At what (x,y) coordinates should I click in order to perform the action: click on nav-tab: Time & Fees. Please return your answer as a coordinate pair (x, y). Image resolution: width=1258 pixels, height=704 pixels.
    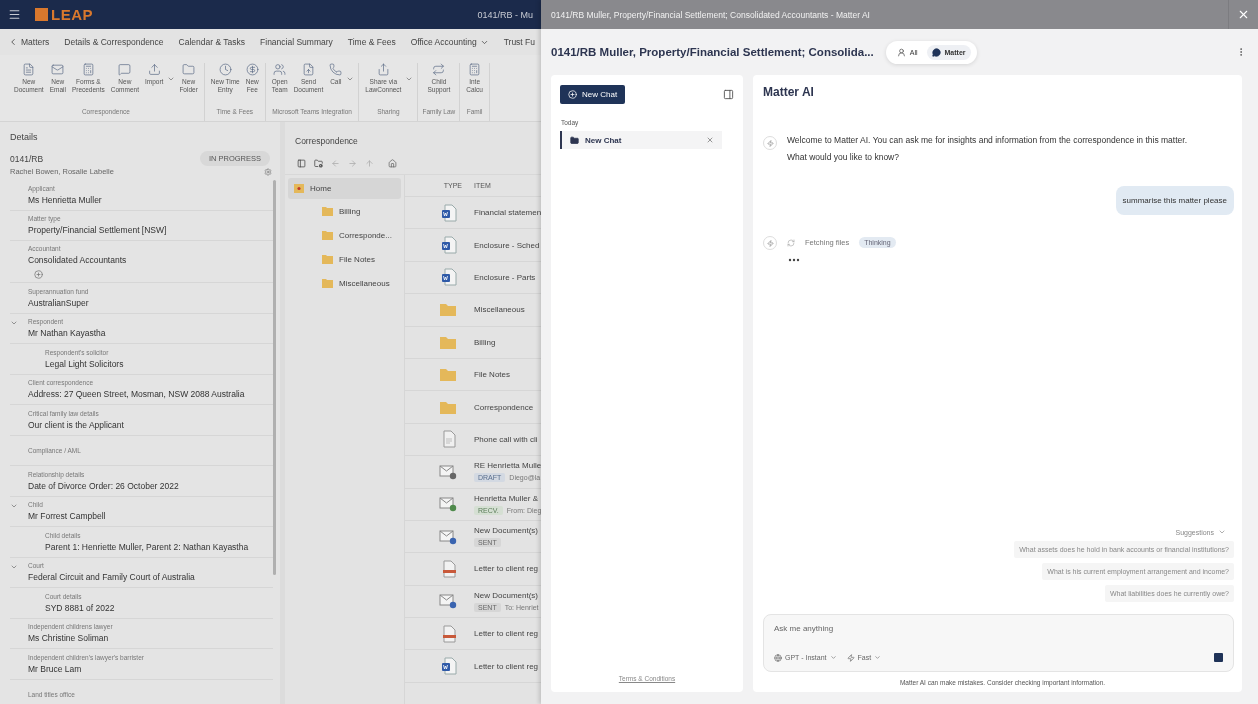
    Looking at the image, I should click on (371, 42).